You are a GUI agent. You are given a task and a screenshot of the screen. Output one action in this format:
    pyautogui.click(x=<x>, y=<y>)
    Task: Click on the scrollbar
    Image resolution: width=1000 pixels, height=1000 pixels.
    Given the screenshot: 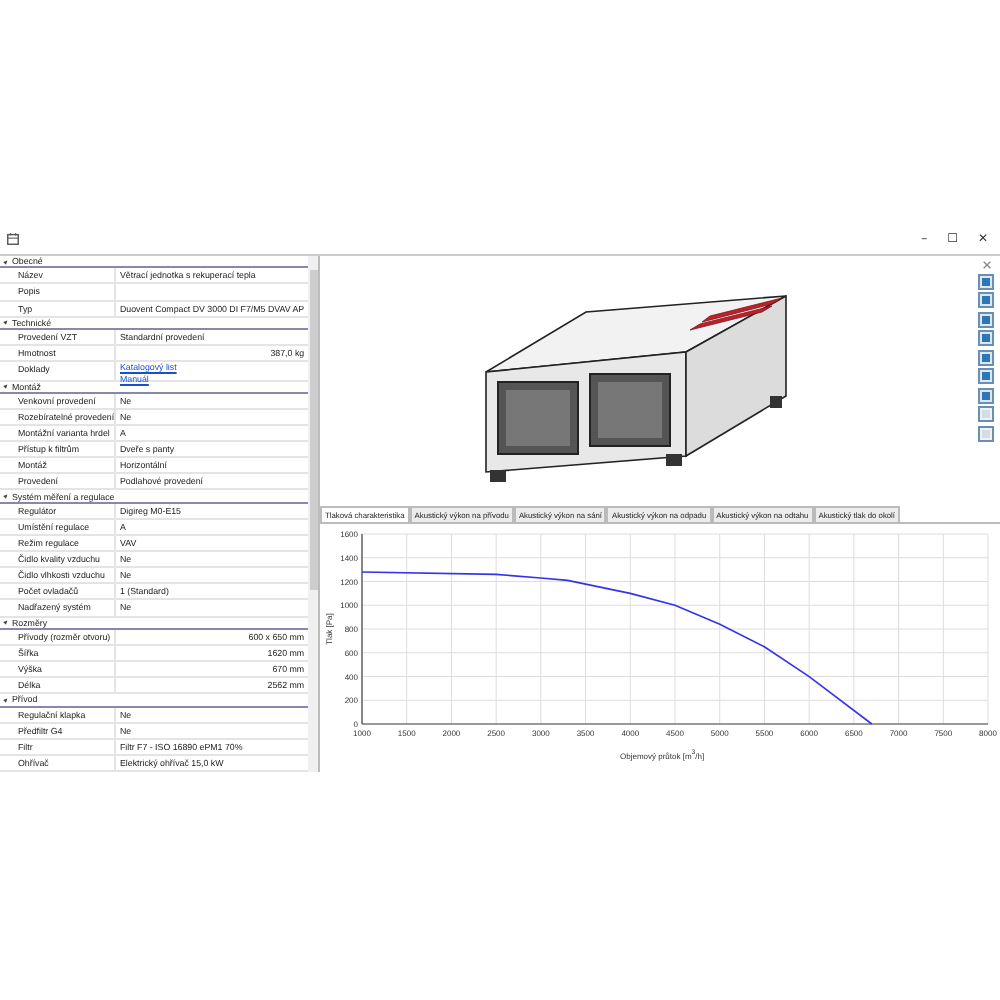 What is the action you would take?
    pyautogui.click(x=313, y=514)
    